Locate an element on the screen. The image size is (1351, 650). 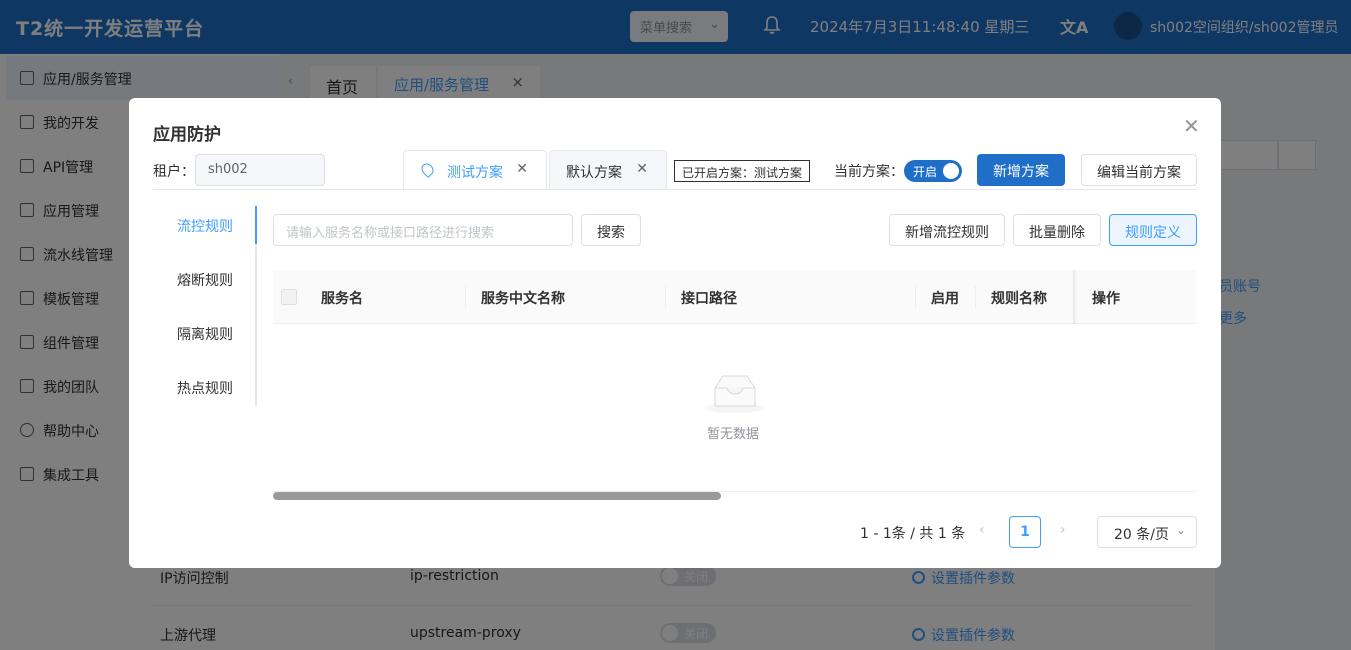
toggle-text: 开启 is located at coordinates (925, 172).